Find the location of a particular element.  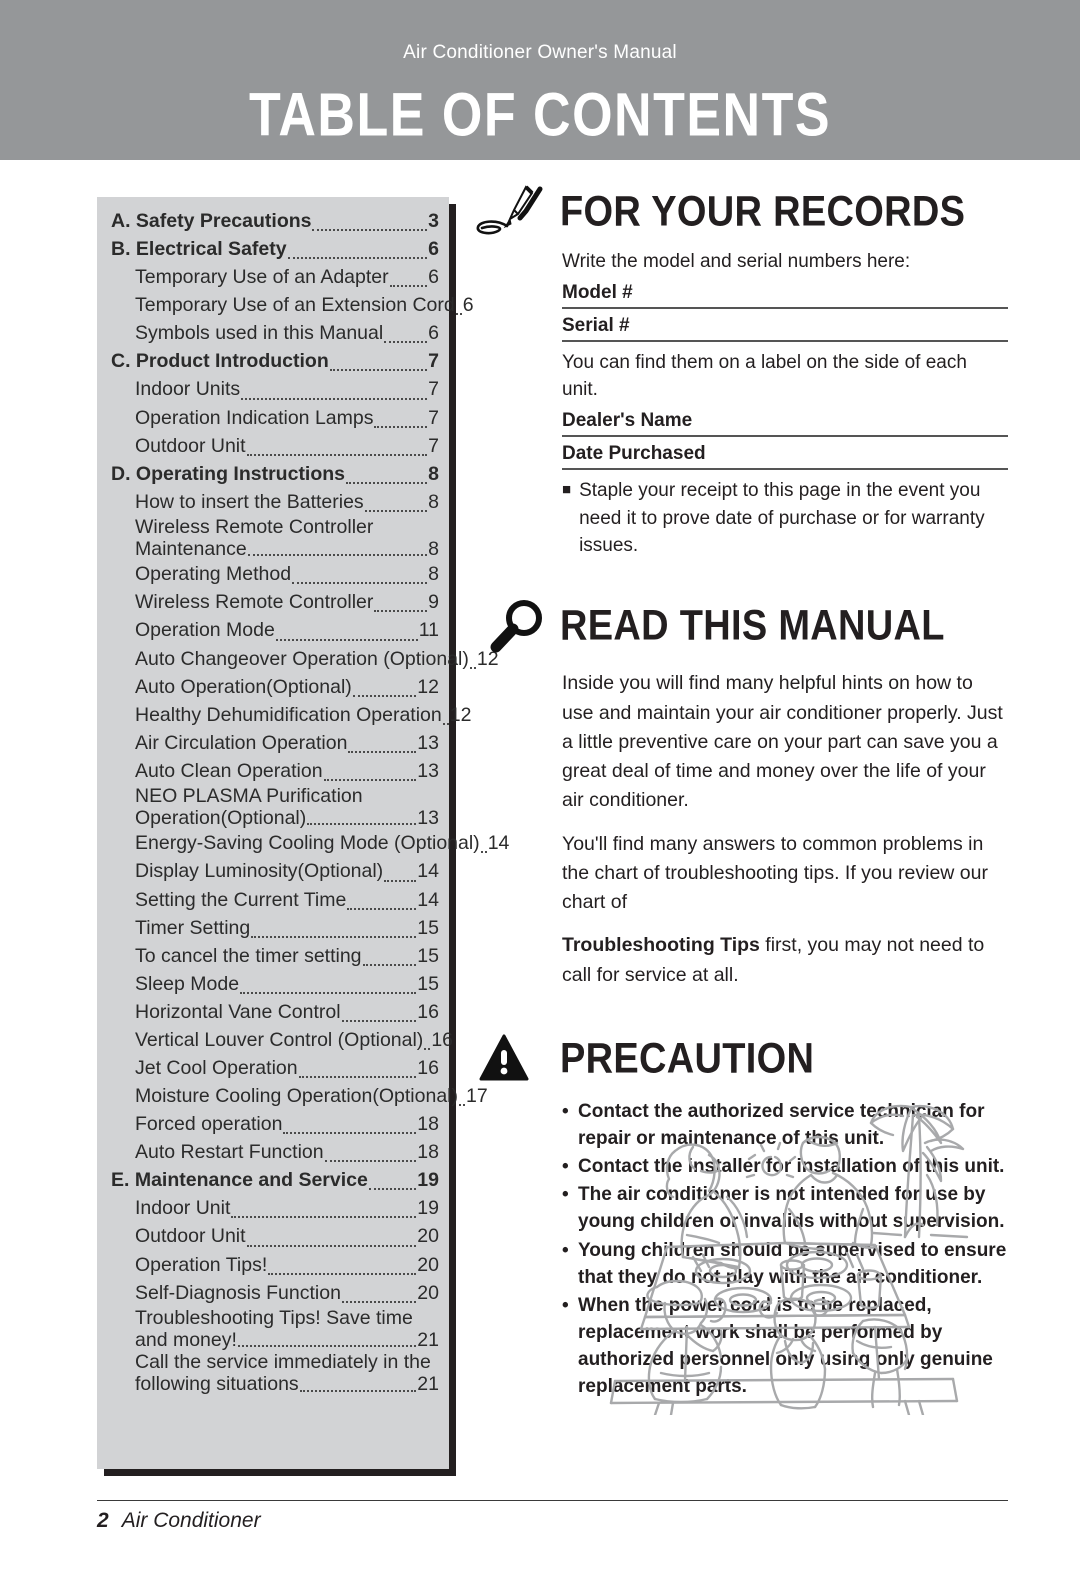

toc-entry: Auto Operation(Optional) 12 is located at coordinates (273, 687).